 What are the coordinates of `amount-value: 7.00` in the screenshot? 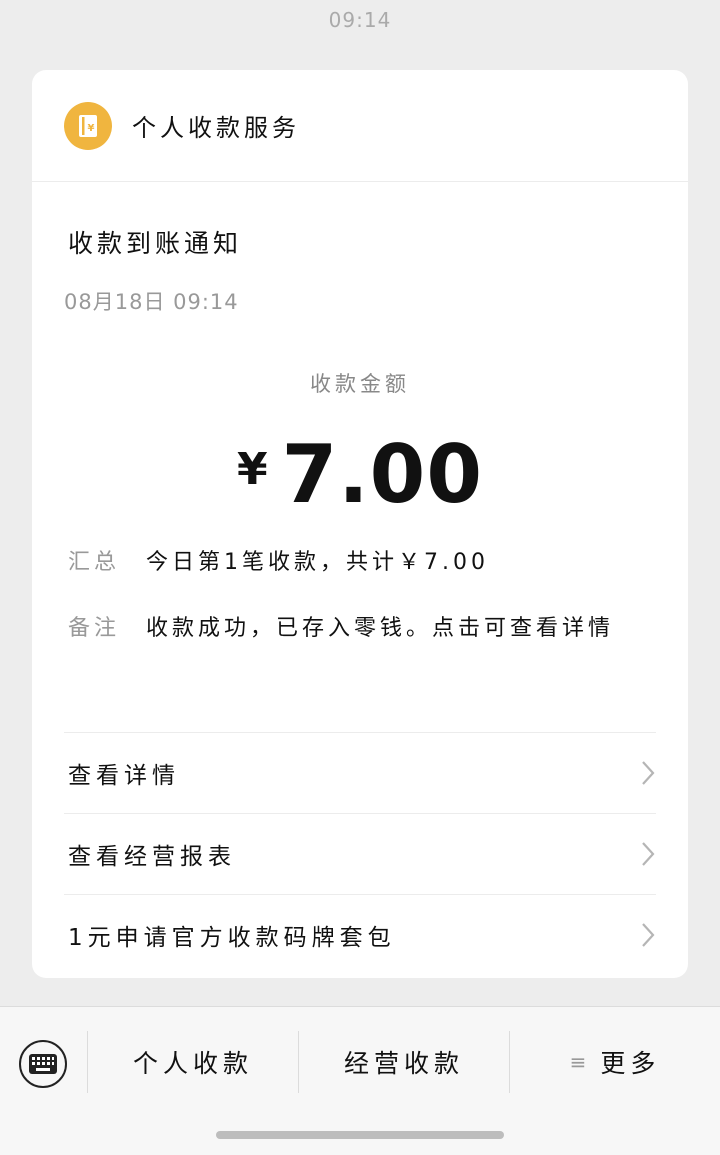 It's located at (382, 474).